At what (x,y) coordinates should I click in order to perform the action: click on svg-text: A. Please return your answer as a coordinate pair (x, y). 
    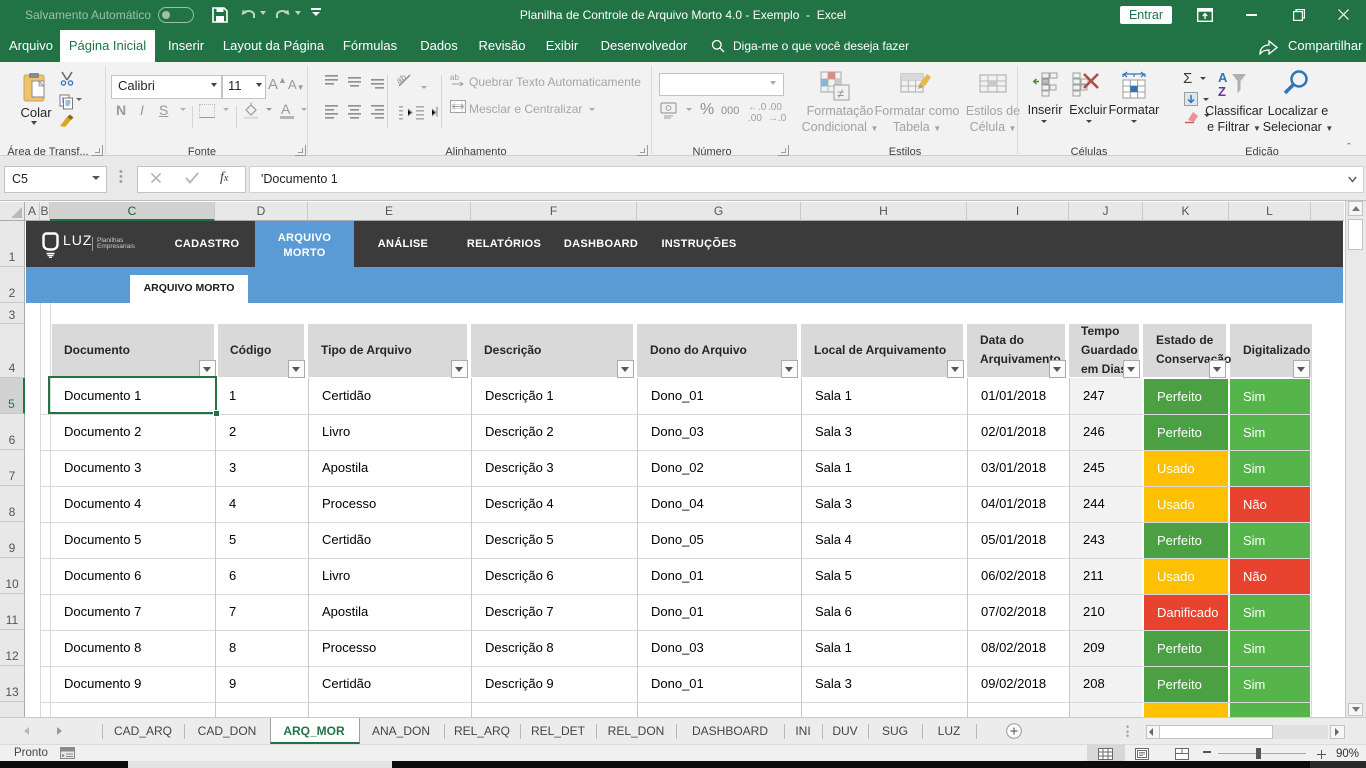
    Looking at the image, I should click on (1223, 77).